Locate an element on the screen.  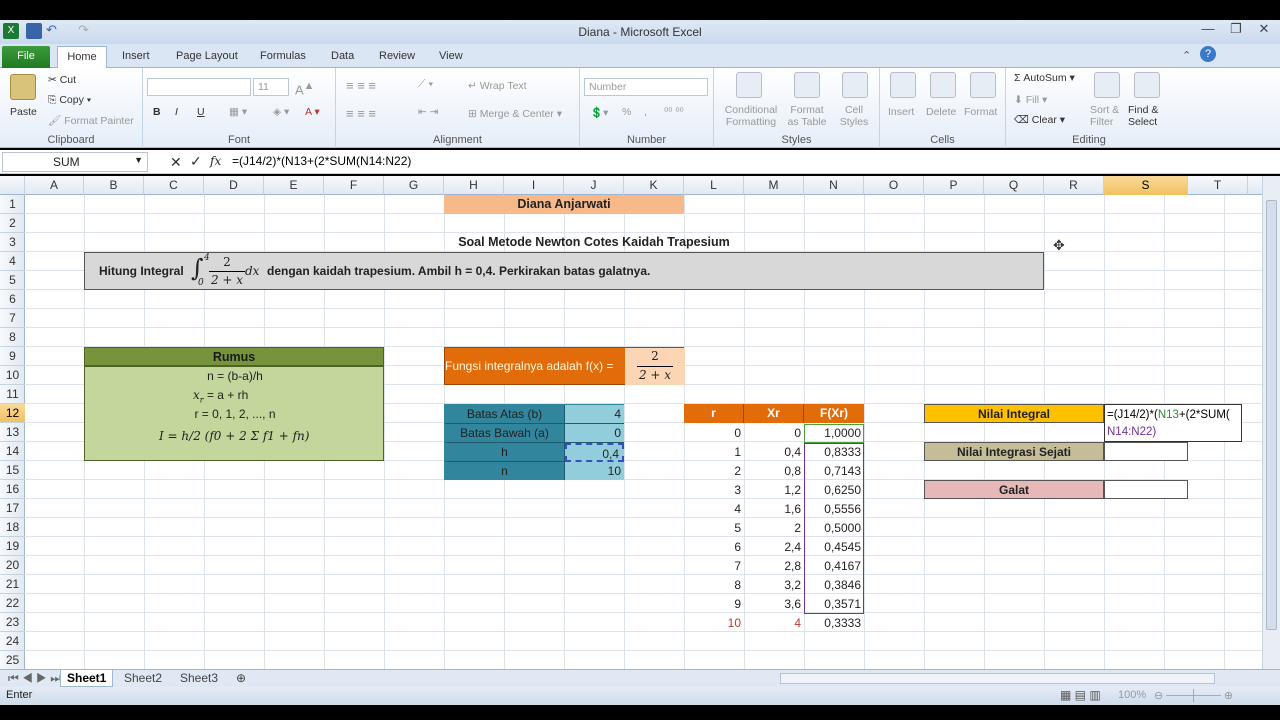
row-header: 10 is located at coordinates (12, 375).